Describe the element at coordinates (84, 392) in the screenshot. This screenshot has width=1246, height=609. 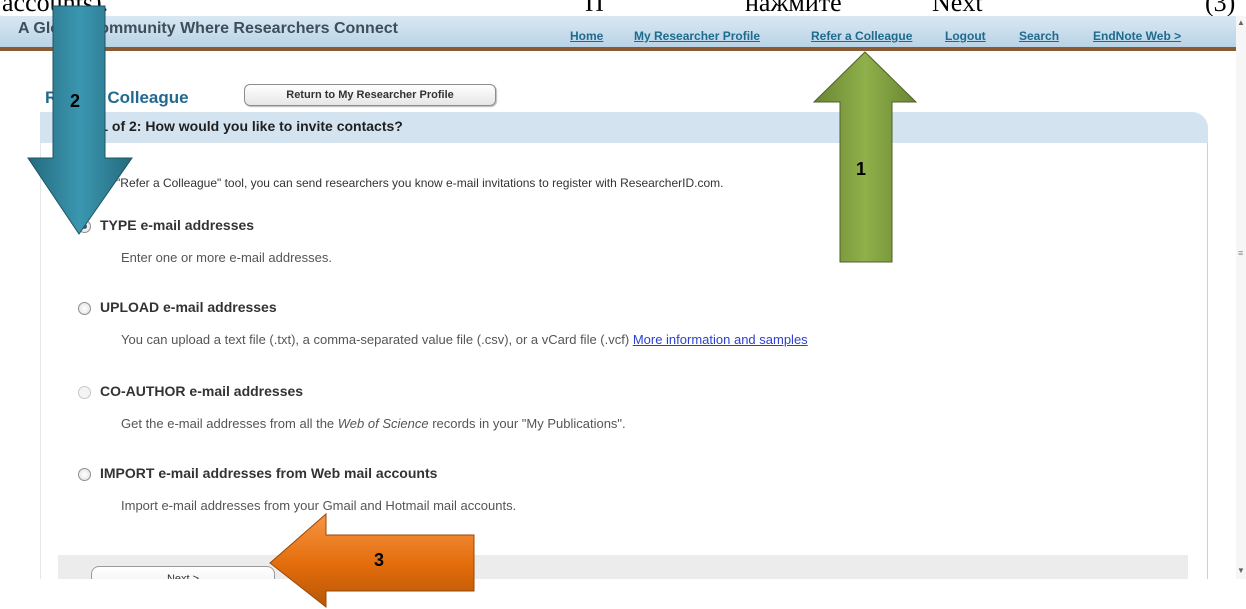
I see `radio-coauthor-emails` at that location.